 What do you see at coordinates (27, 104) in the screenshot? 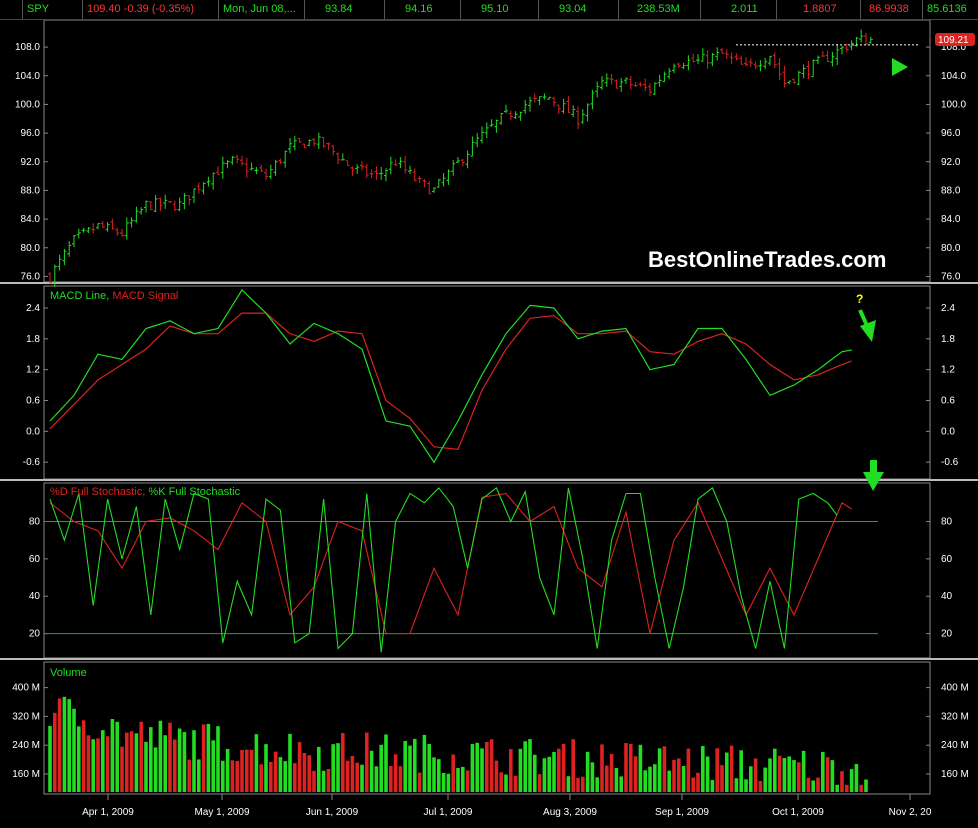
I see `y-tick-left: 100.0` at bounding box center [27, 104].